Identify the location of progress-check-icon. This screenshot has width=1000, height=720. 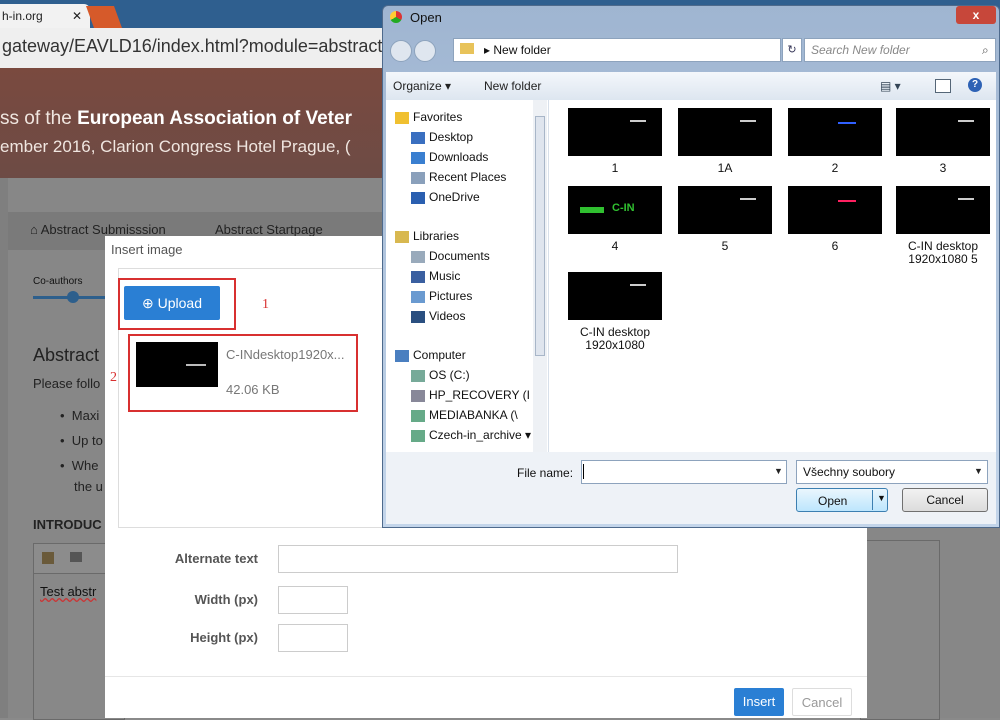
(73, 297).